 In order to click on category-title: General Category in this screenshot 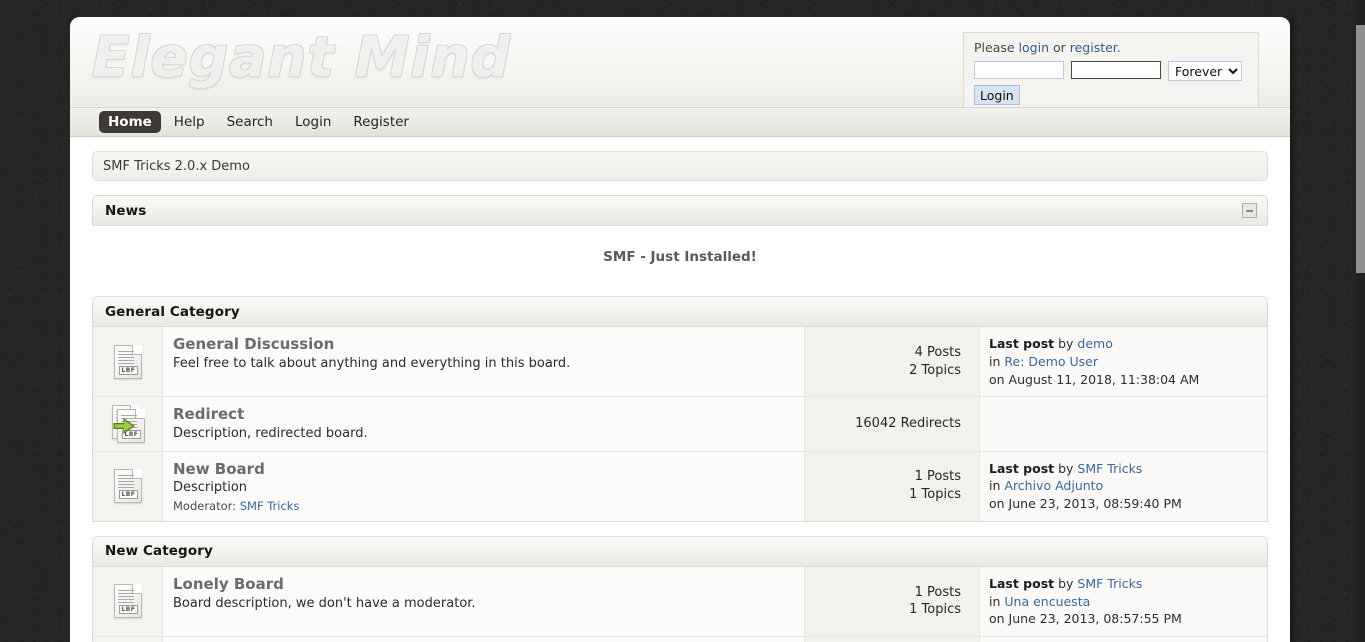, I will do `click(172, 311)`.